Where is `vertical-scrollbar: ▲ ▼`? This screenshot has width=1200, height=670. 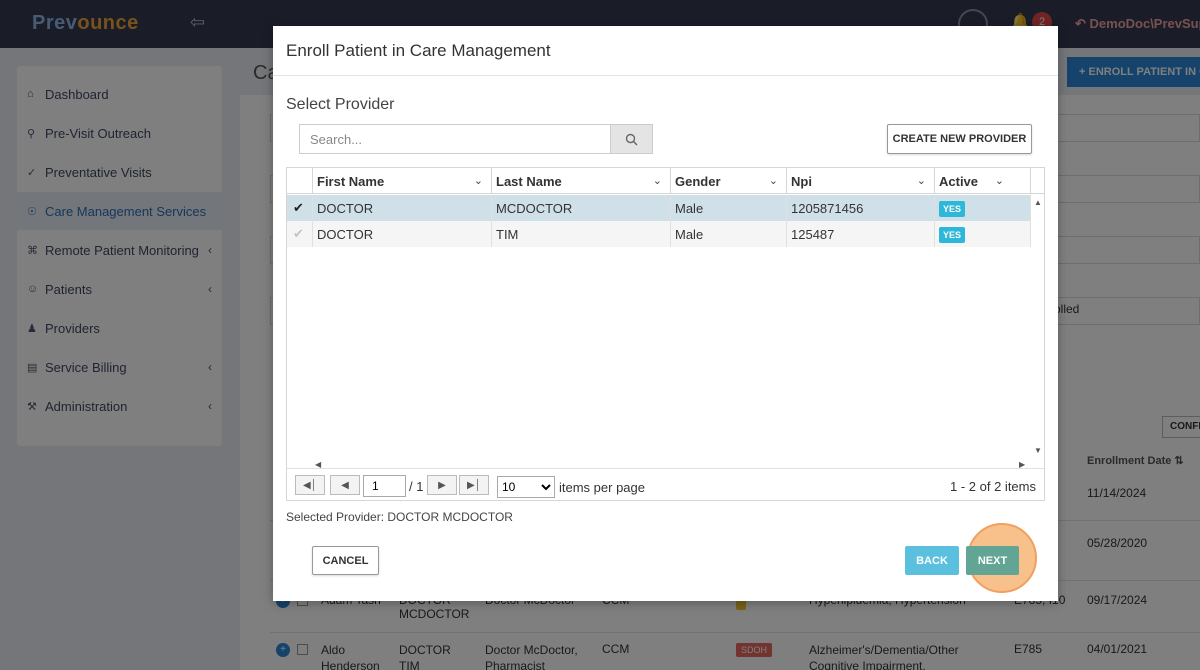 vertical-scrollbar: ▲ ▼ is located at coordinates (1037, 325).